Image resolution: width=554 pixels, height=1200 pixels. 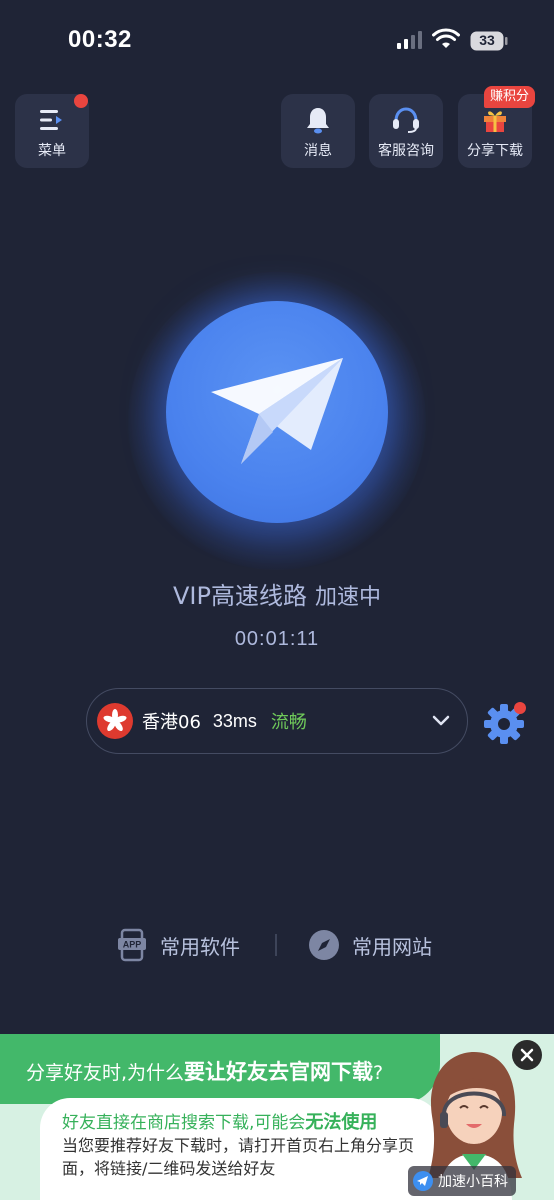 I want to click on messages-button: 消息, so click(x=318, y=131).